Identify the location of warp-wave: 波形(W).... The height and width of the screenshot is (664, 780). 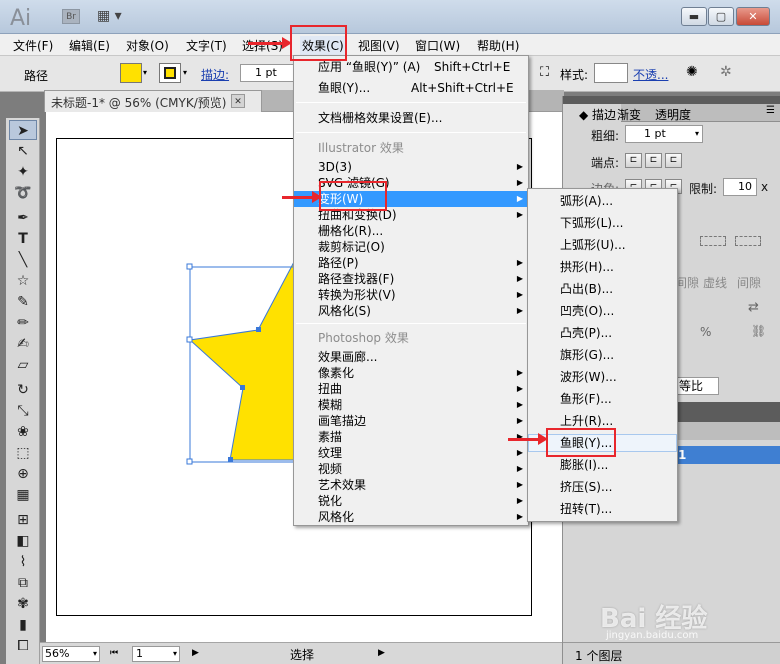
(602, 377).